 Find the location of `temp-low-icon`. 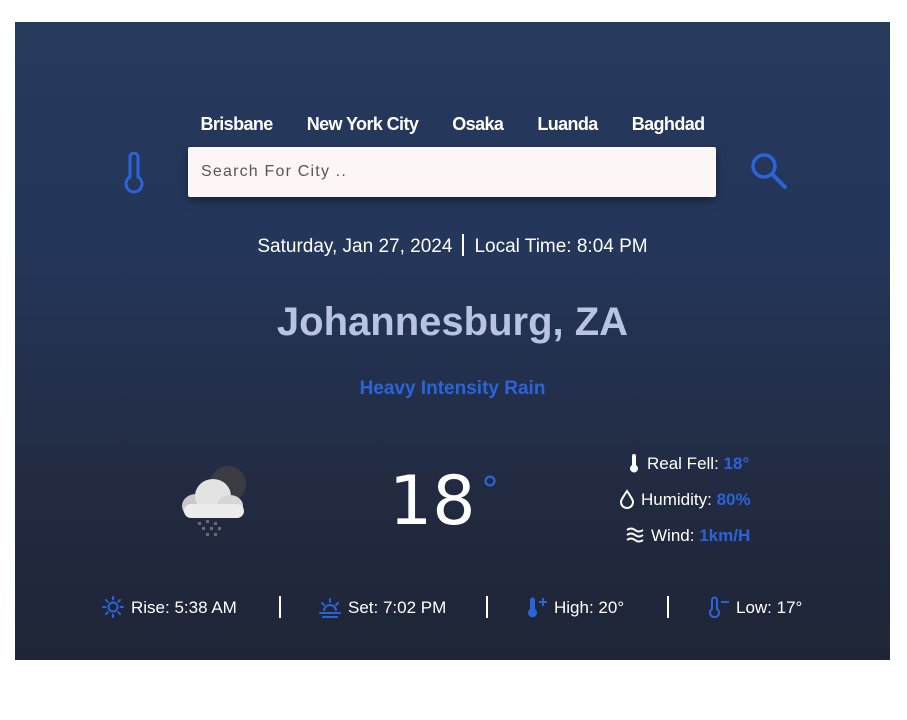

temp-low-icon is located at coordinates (719, 607).